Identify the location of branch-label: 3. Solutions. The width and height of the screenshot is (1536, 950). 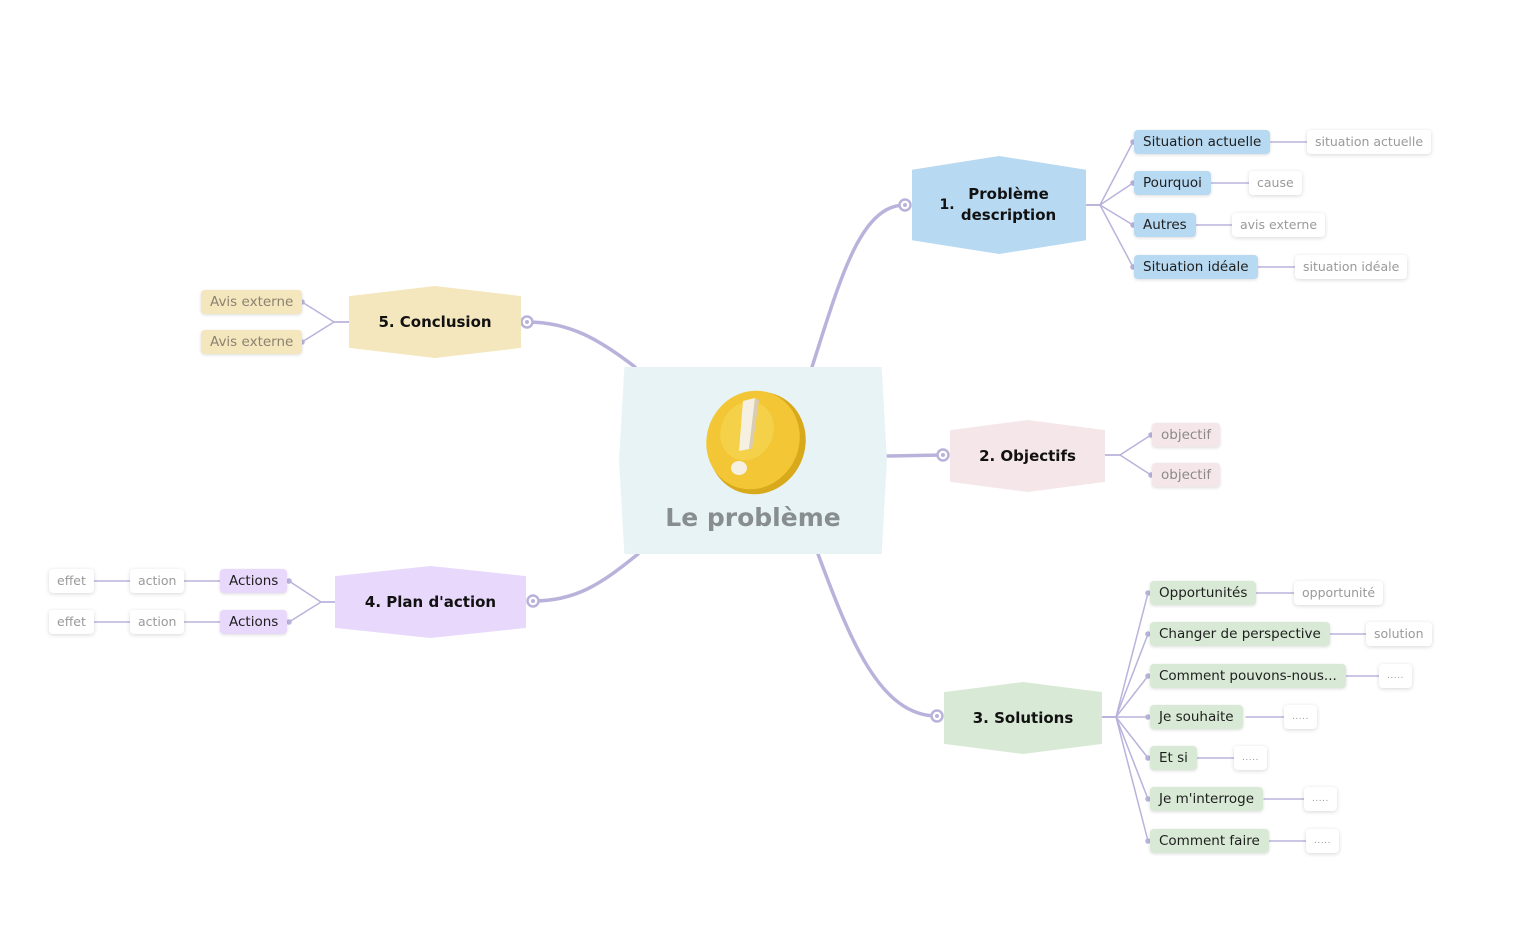
(1023, 717).